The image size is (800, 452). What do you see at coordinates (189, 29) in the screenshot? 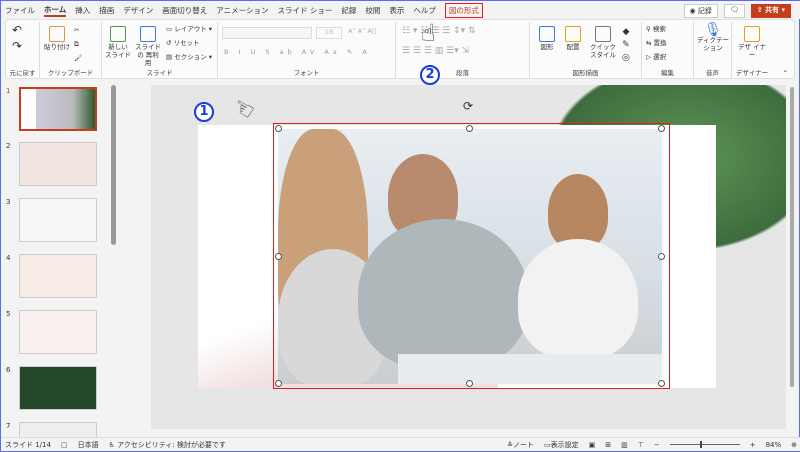
I see `layout-button: ▭ レイアウト ▾` at bounding box center [189, 29].